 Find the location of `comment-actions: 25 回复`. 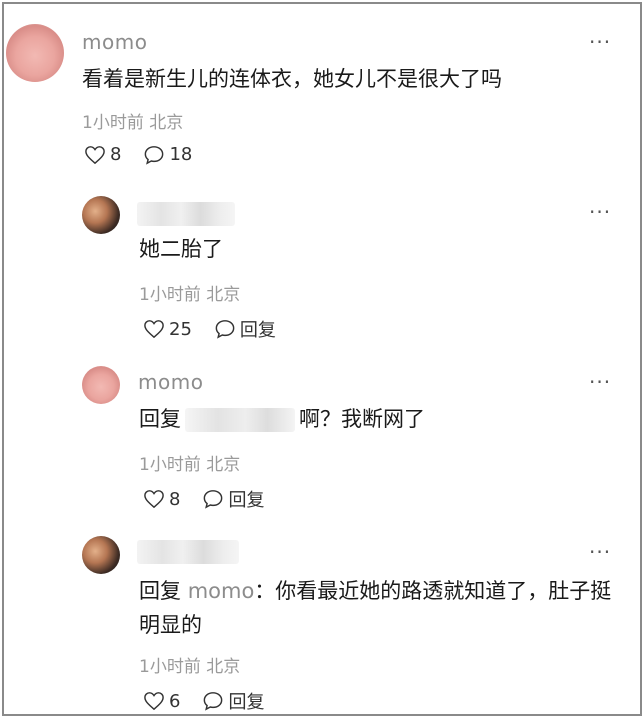

comment-actions: 25 回复 is located at coordinates (220, 329).